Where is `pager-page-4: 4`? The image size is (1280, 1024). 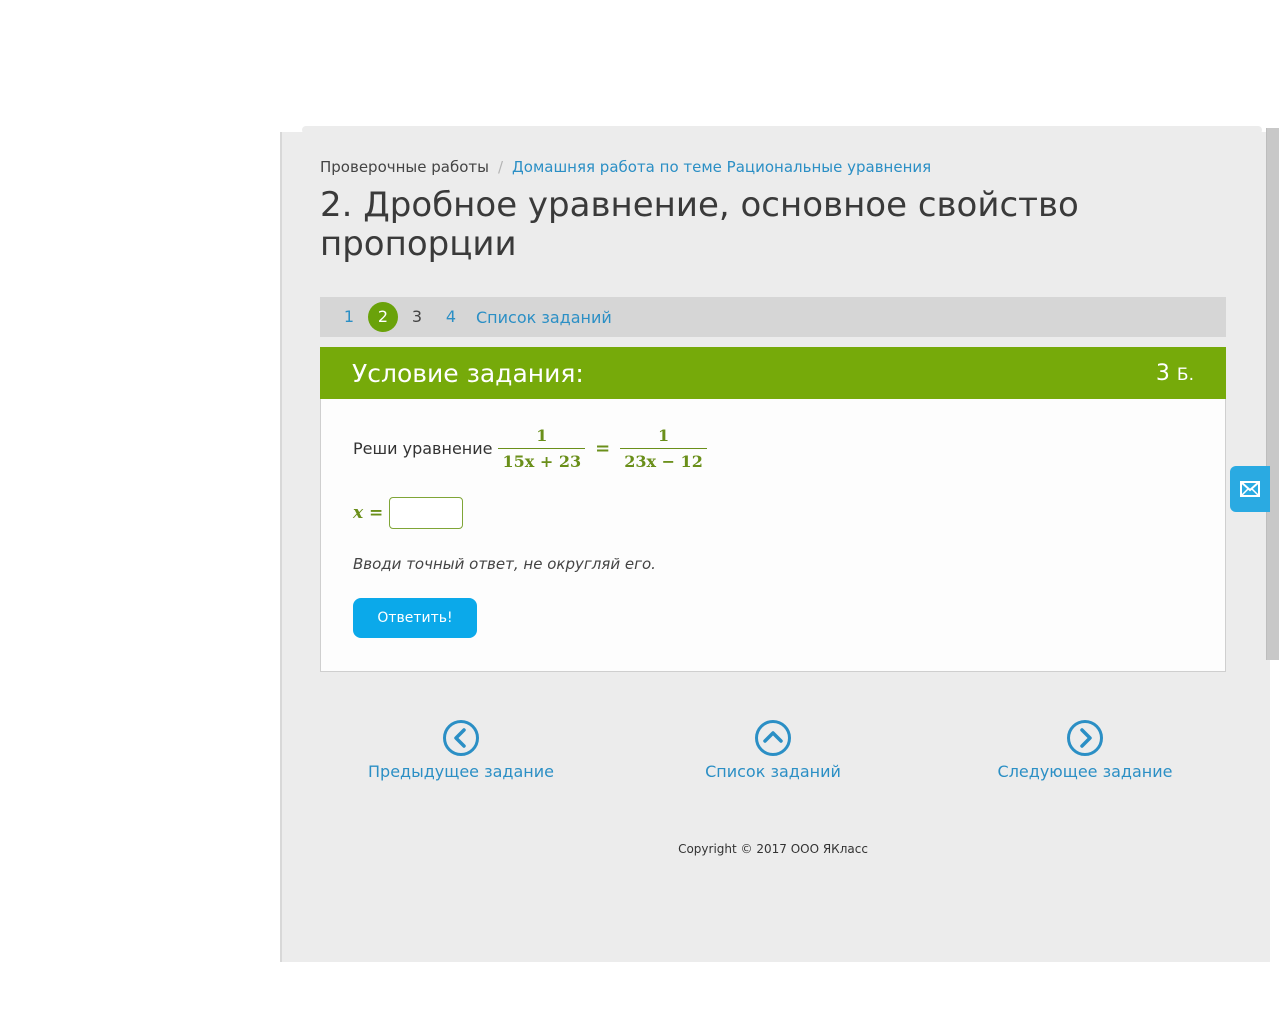
pager-page-4: 4 is located at coordinates (451, 317).